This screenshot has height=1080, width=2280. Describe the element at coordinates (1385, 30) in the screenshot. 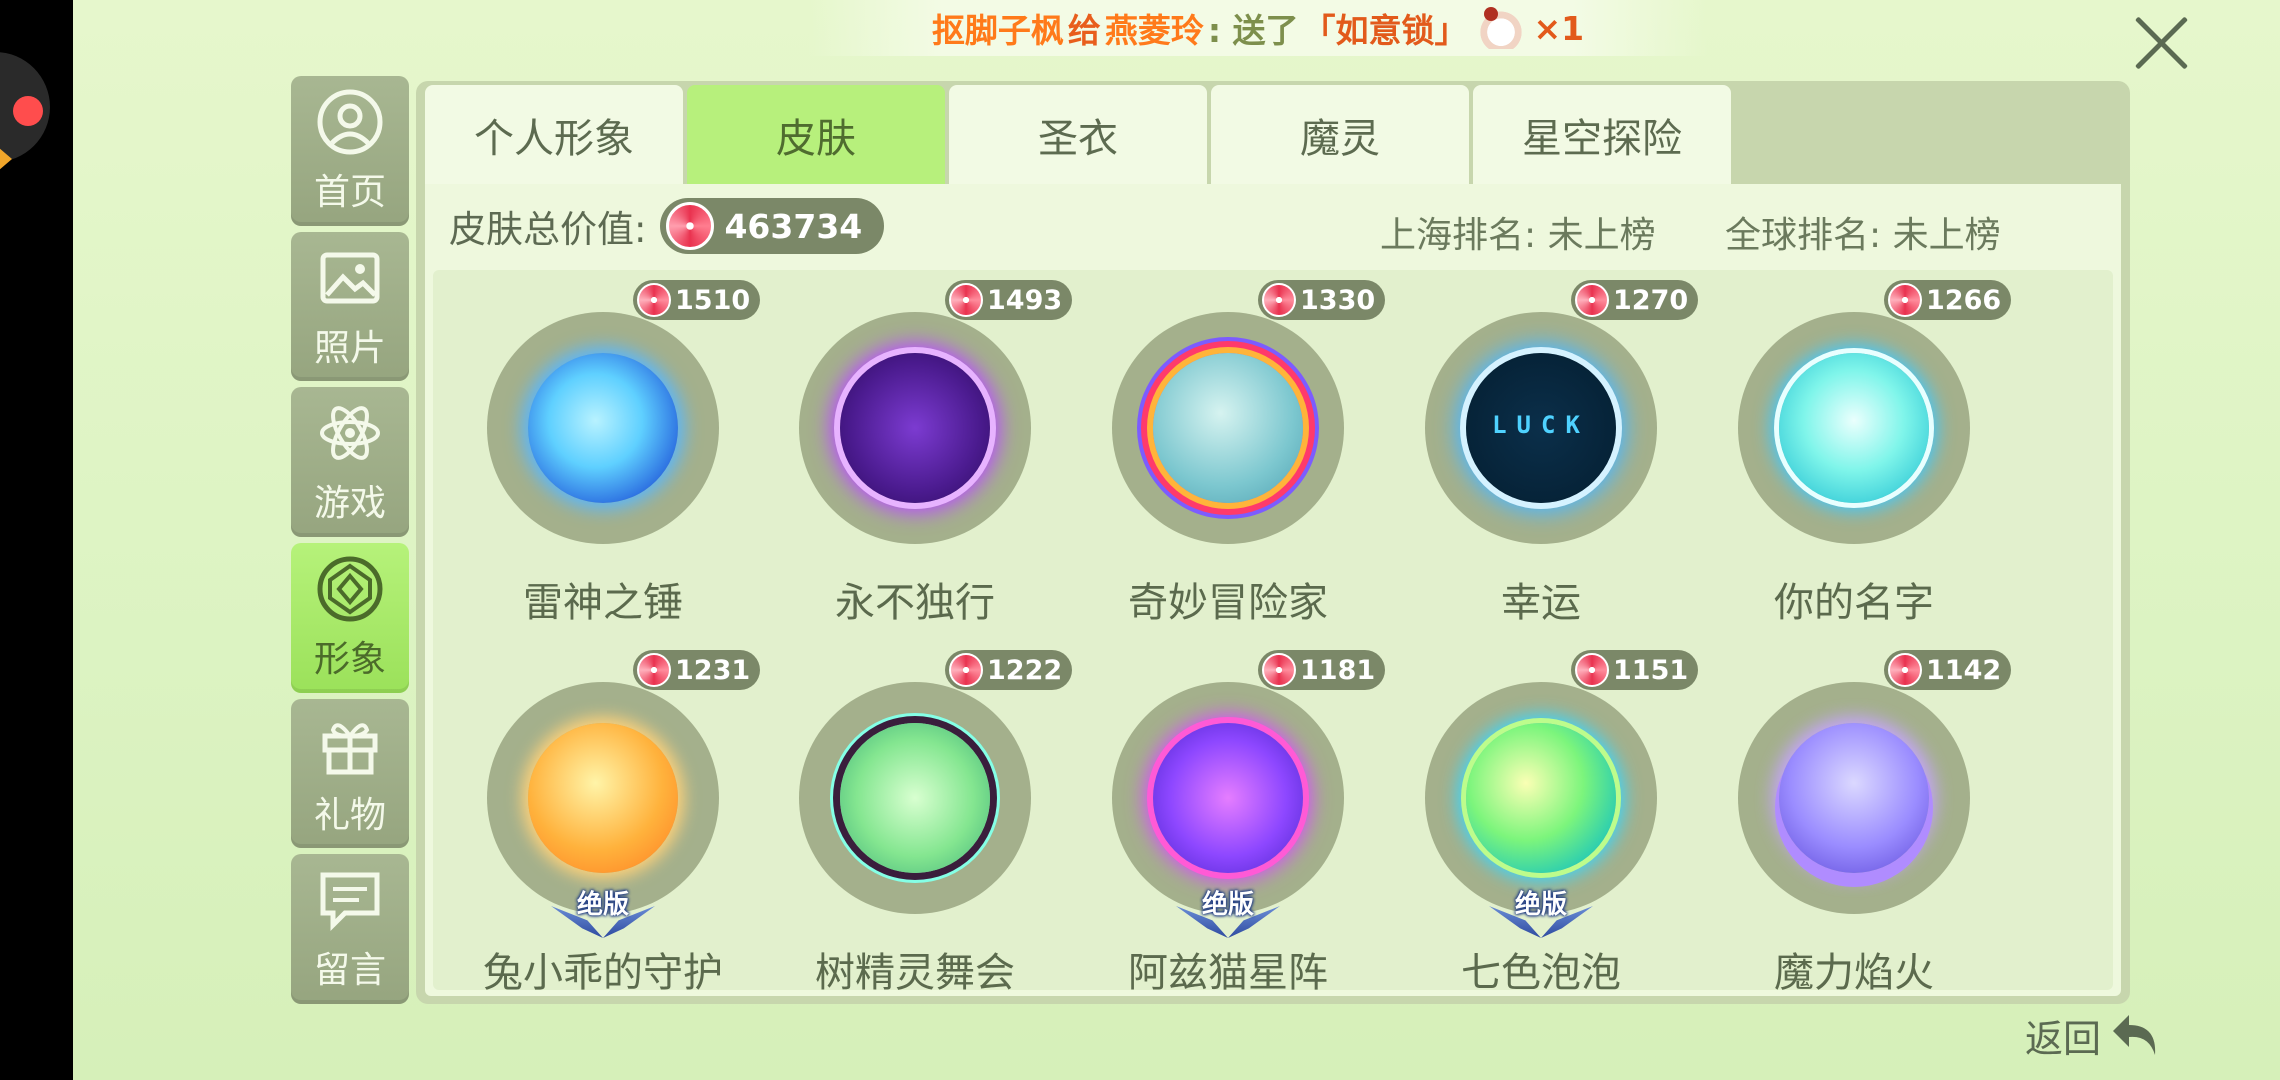

I see `broadcast-item: 「如意锁」` at that location.